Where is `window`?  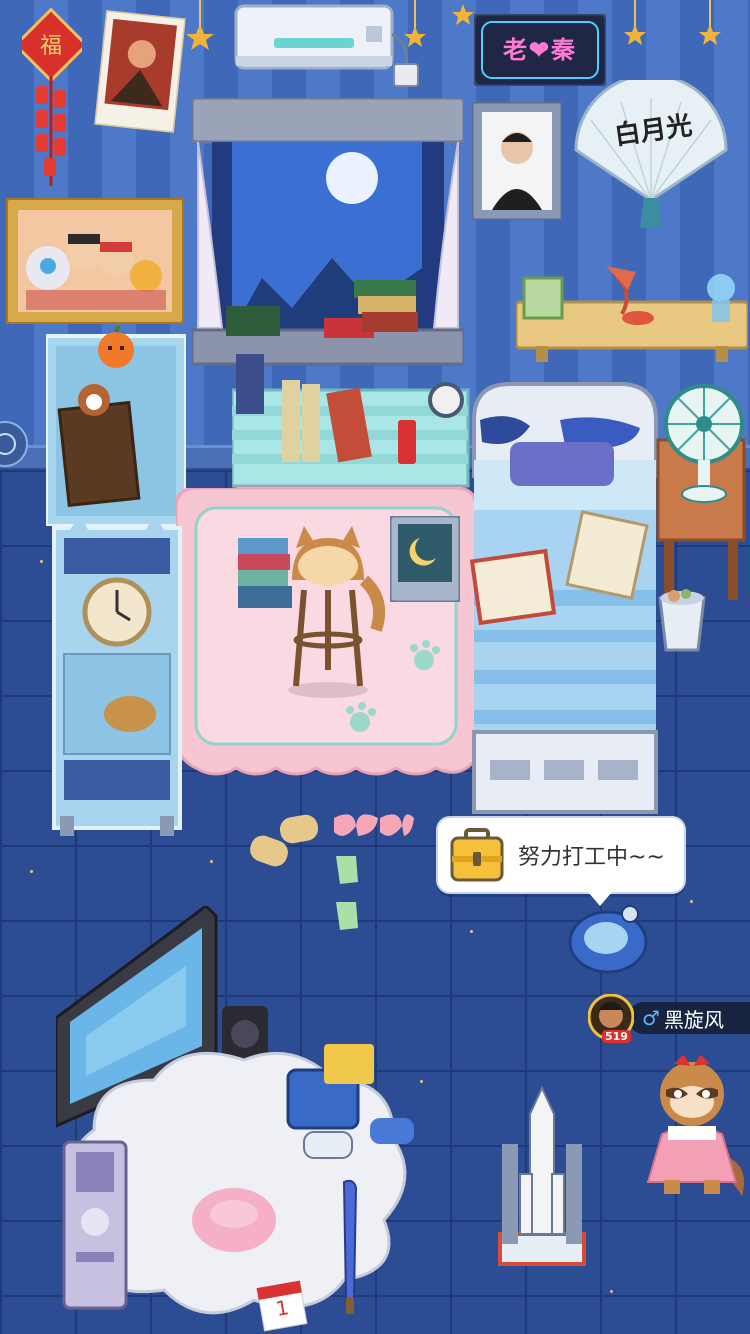 window is located at coordinates (328, 232).